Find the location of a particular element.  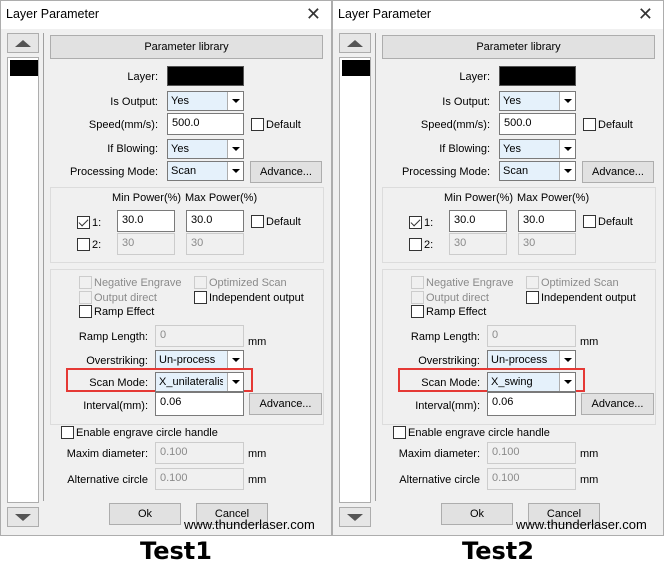

scan-mode-select: X_unilateralism is located at coordinates (199, 382).